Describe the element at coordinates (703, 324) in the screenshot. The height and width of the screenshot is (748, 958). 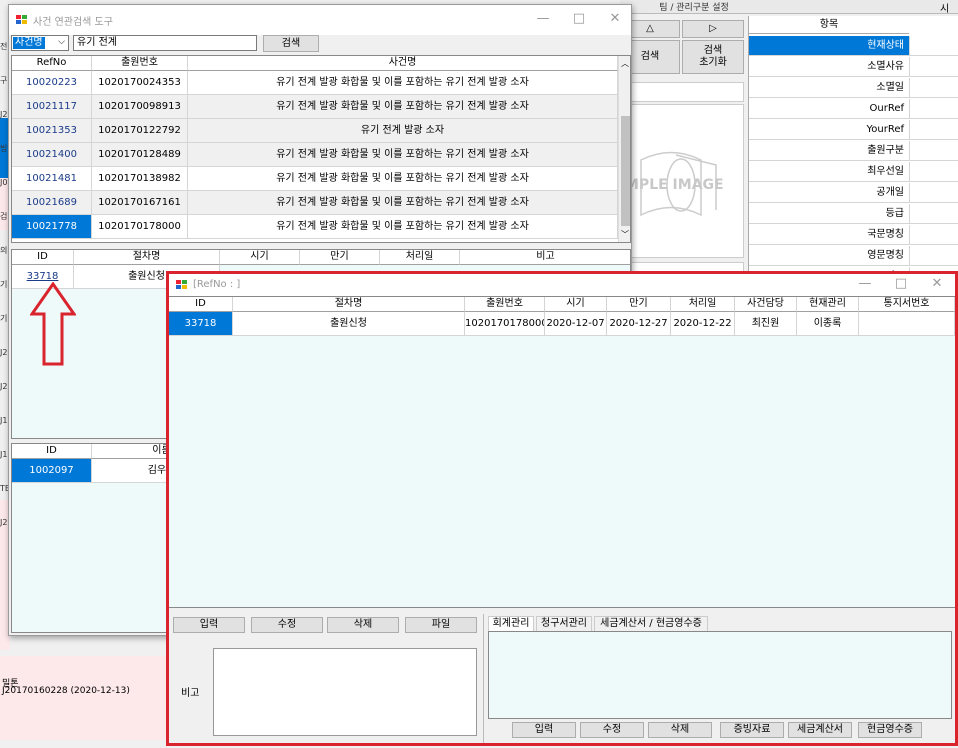
I see `detail-done-cell: 2020-12-22` at that location.